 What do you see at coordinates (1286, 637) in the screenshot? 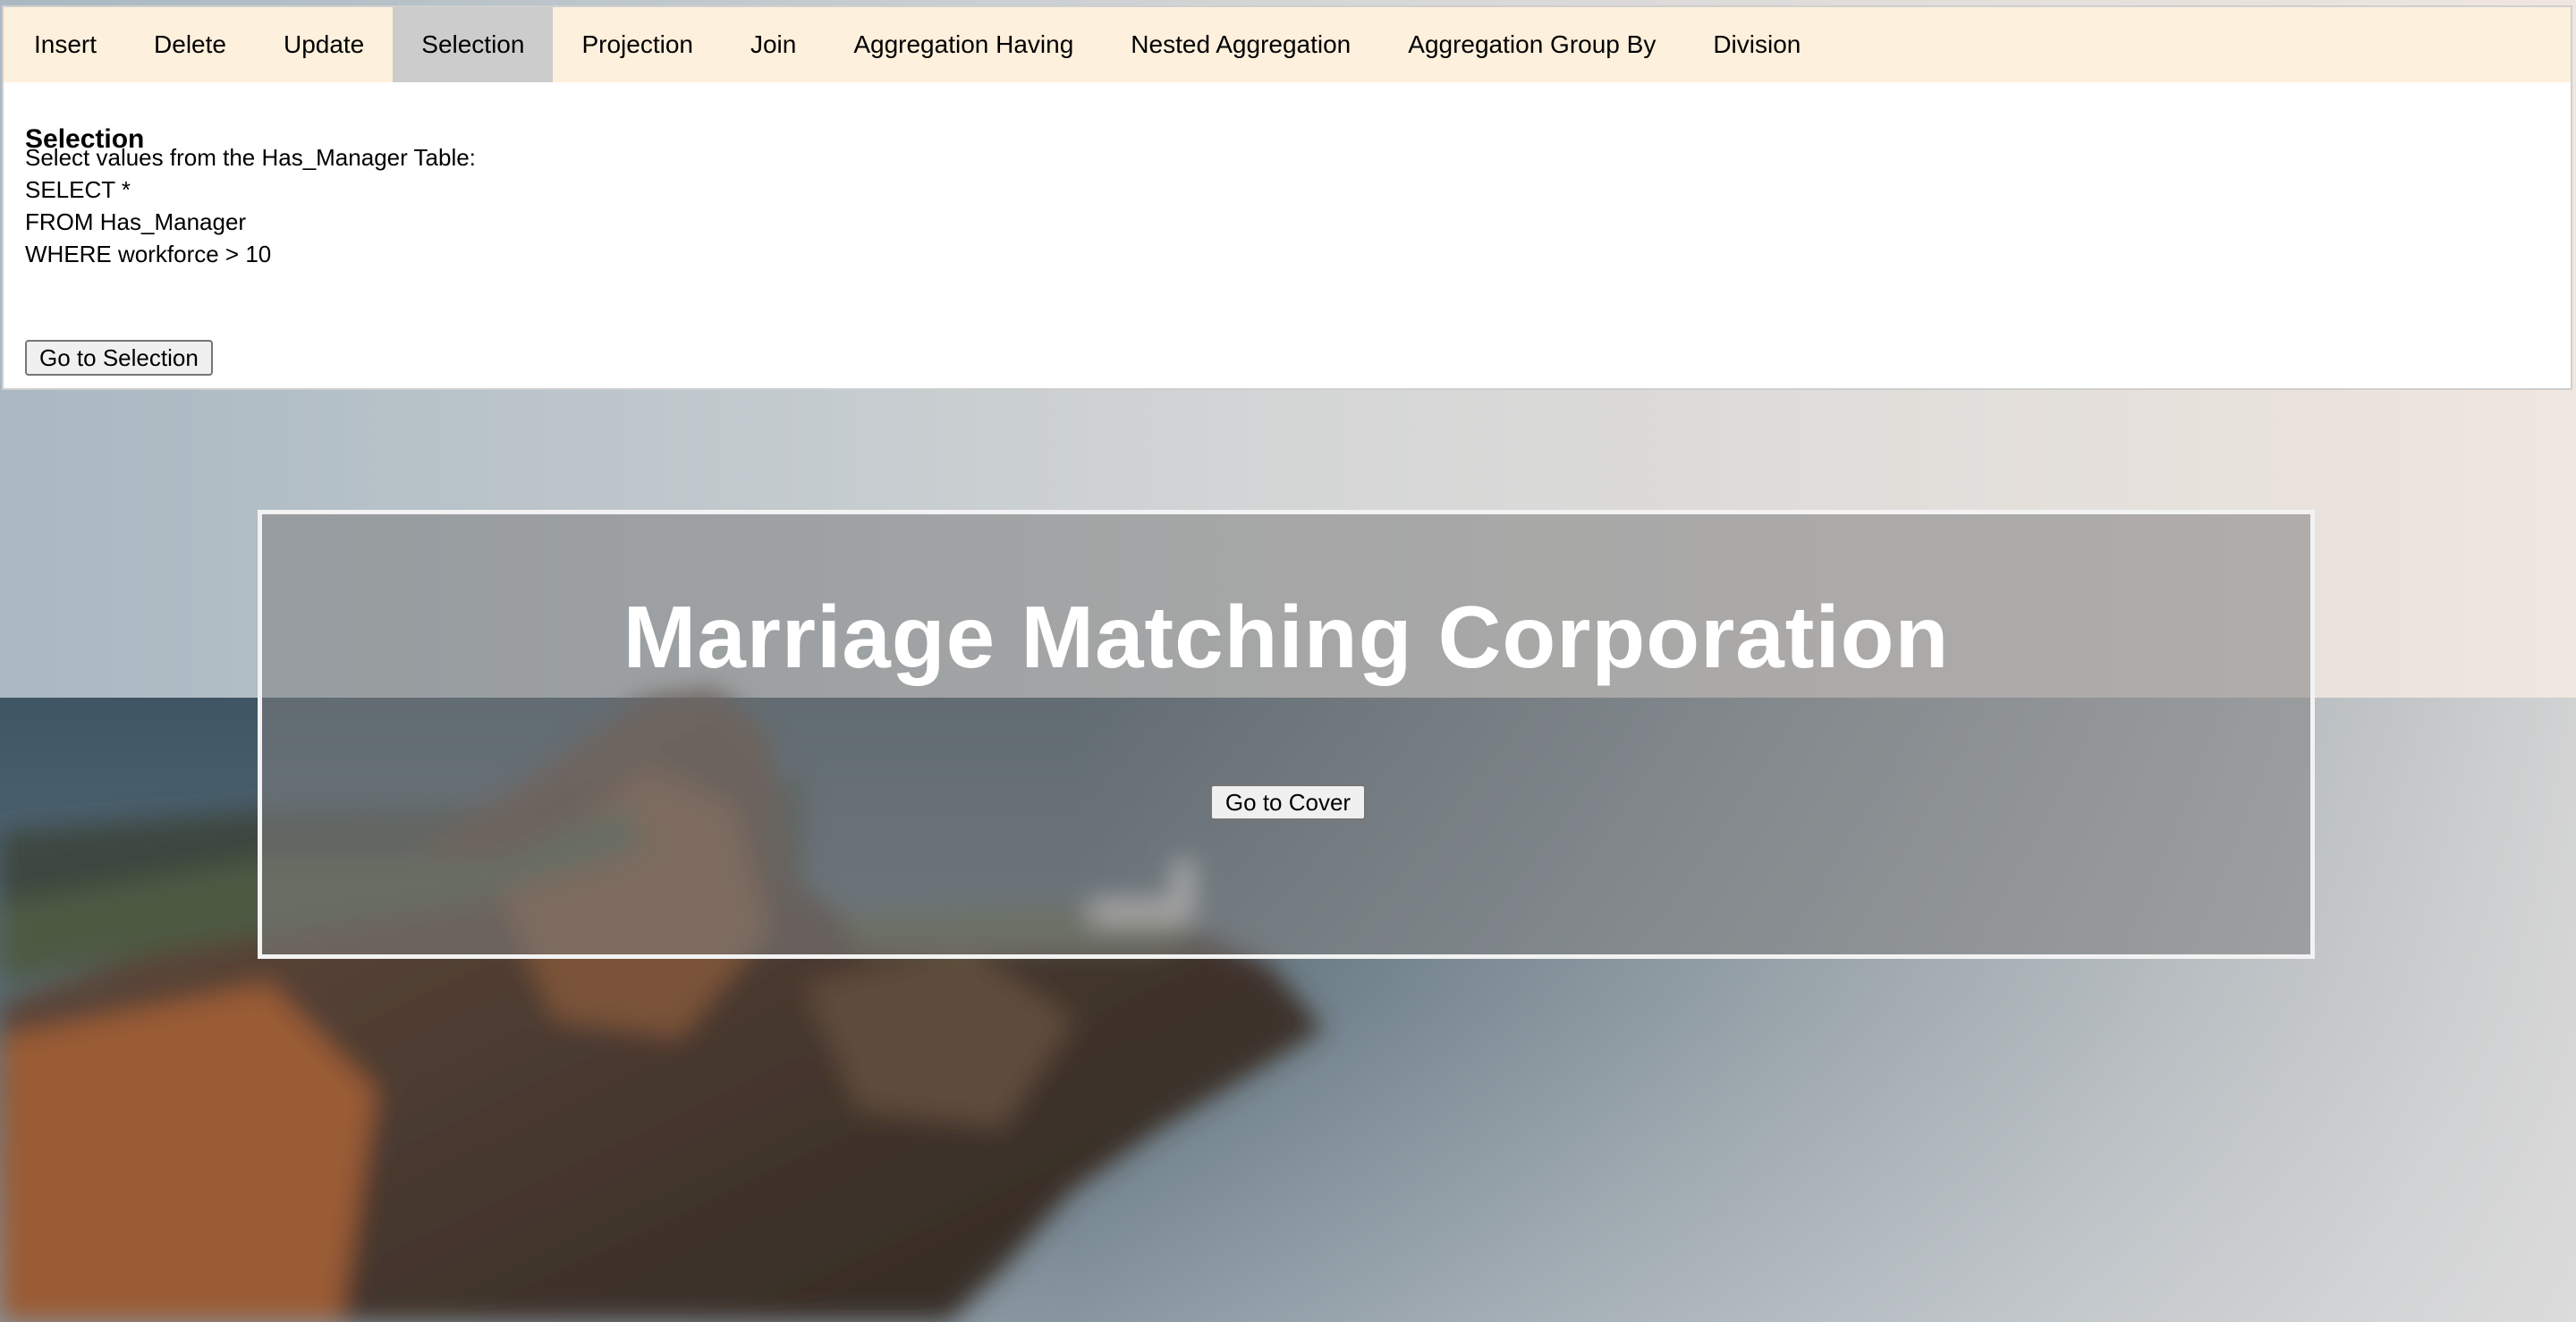
I see `hero-title: Marriage Matching Corporation` at bounding box center [1286, 637].